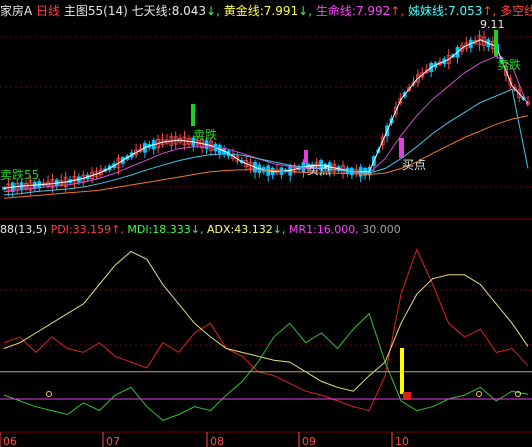  Describe the element at coordinates (140, 229) in the screenshot. I see `mdi-label: MDI:` at that location.